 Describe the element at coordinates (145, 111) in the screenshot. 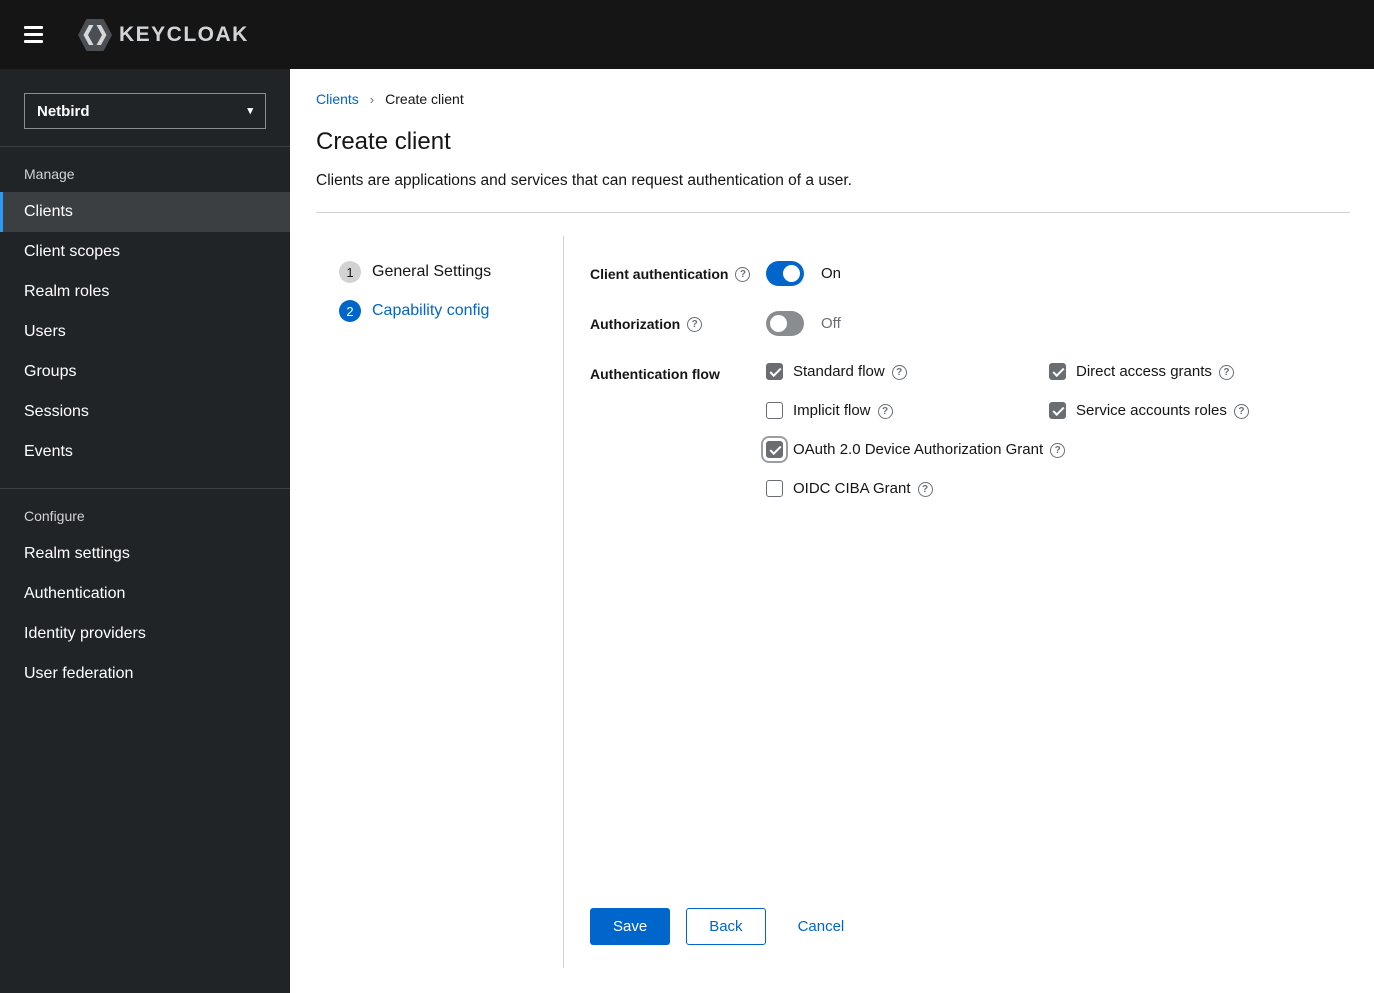

I see `realm-selector: Netbird ▾` at that location.